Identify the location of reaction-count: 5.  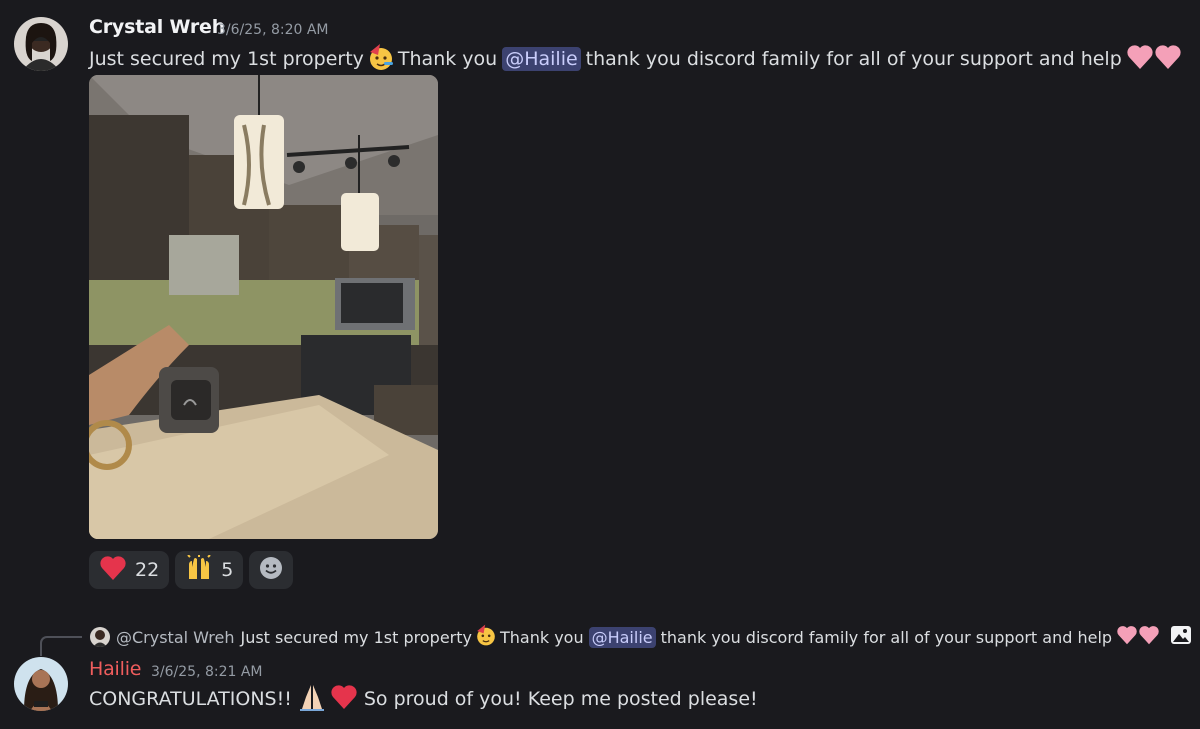
(227, 570).